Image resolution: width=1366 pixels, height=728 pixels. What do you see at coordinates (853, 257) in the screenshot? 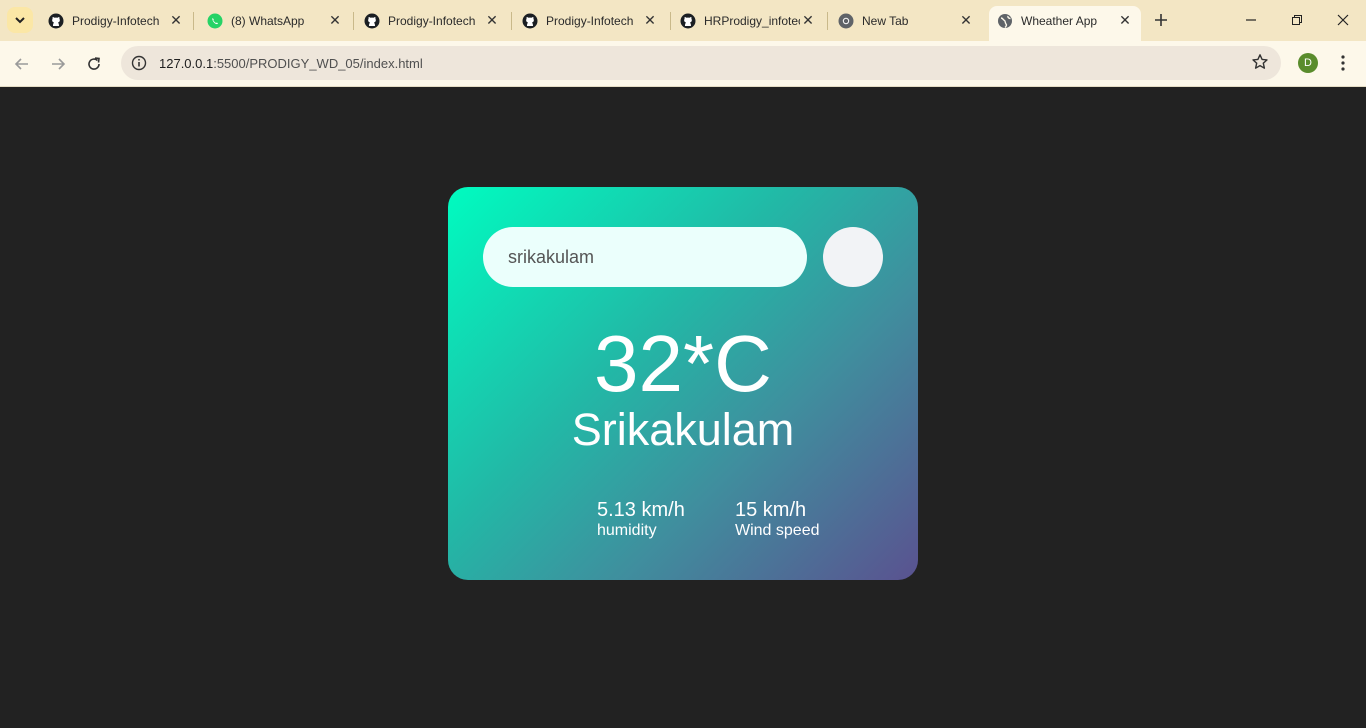
I see `search-button` at bounding box center [853, 257].